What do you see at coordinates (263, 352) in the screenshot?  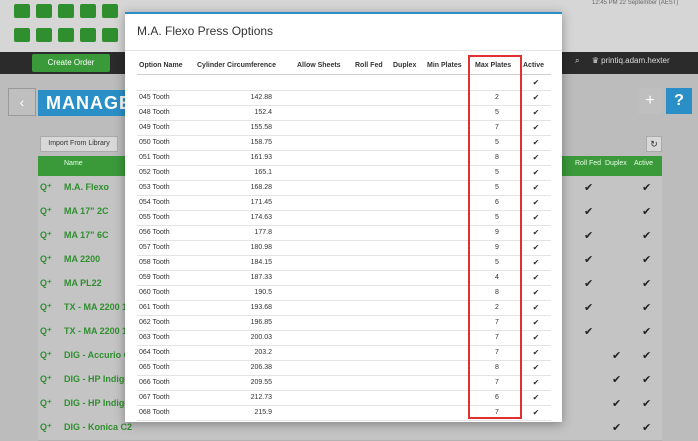 I see `cylinder-circumference: 203.2` at bounding box center [263, 352].